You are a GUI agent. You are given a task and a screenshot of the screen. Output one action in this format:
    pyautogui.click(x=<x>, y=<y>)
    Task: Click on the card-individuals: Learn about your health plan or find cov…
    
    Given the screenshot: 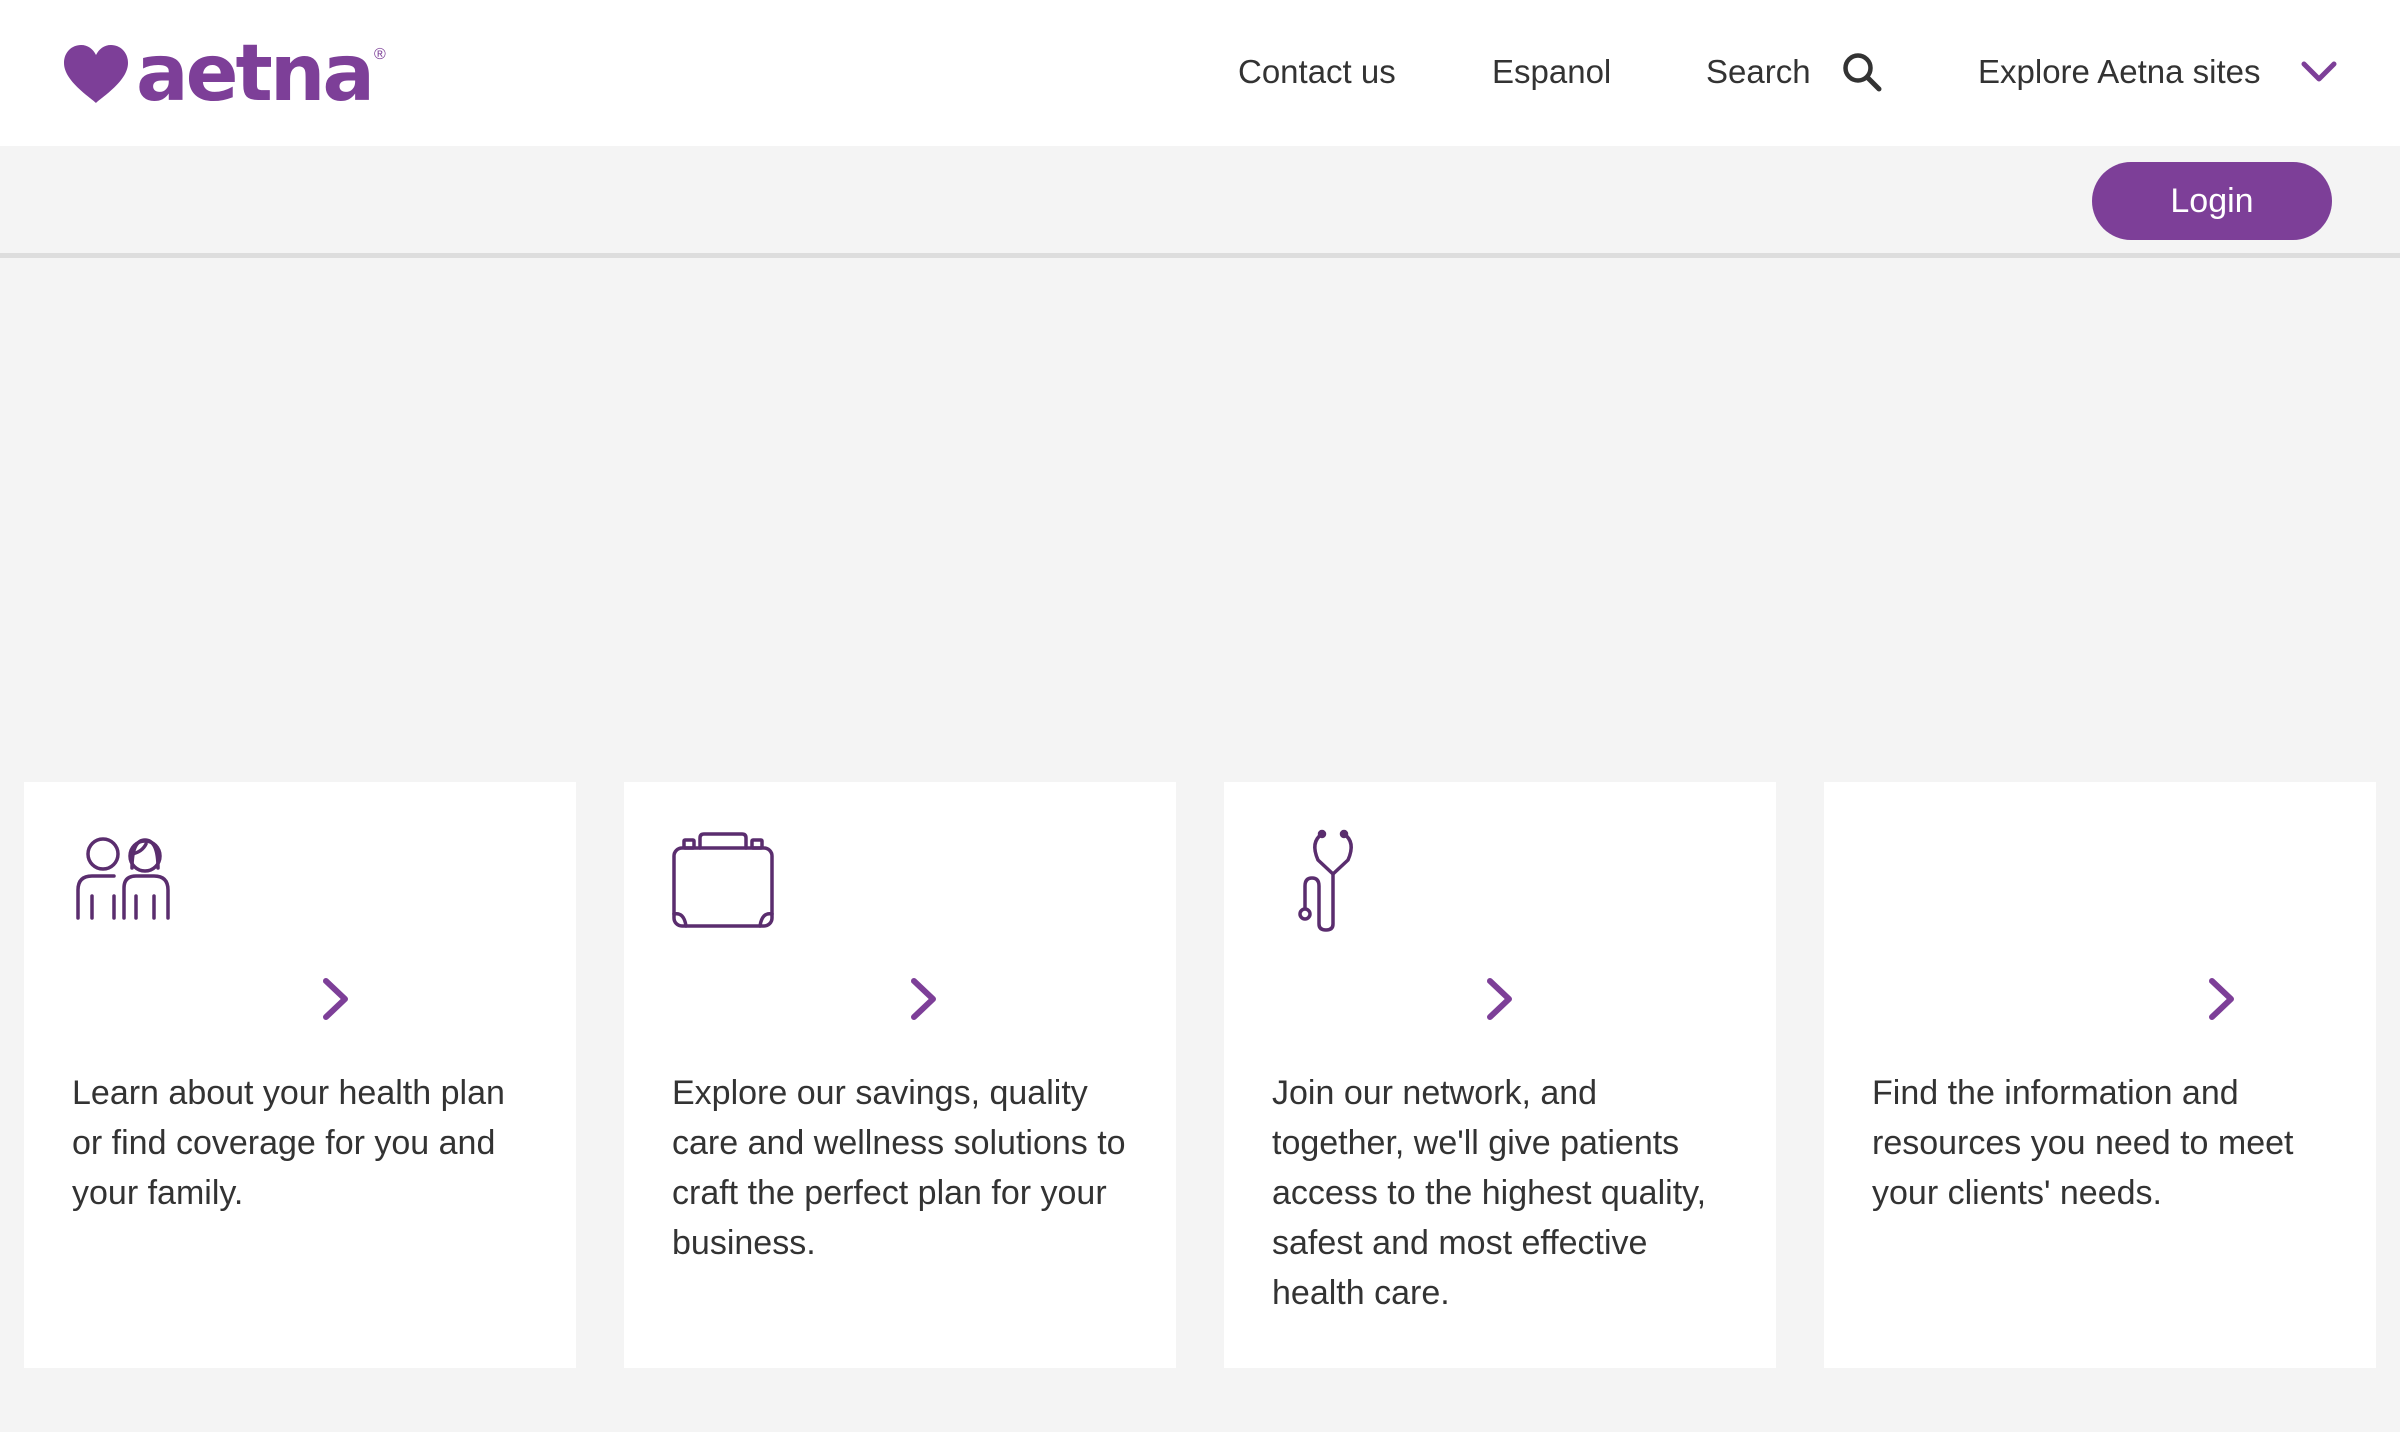 What is the action you would take?
    pyautogui.click(x=300, y=1075)
    